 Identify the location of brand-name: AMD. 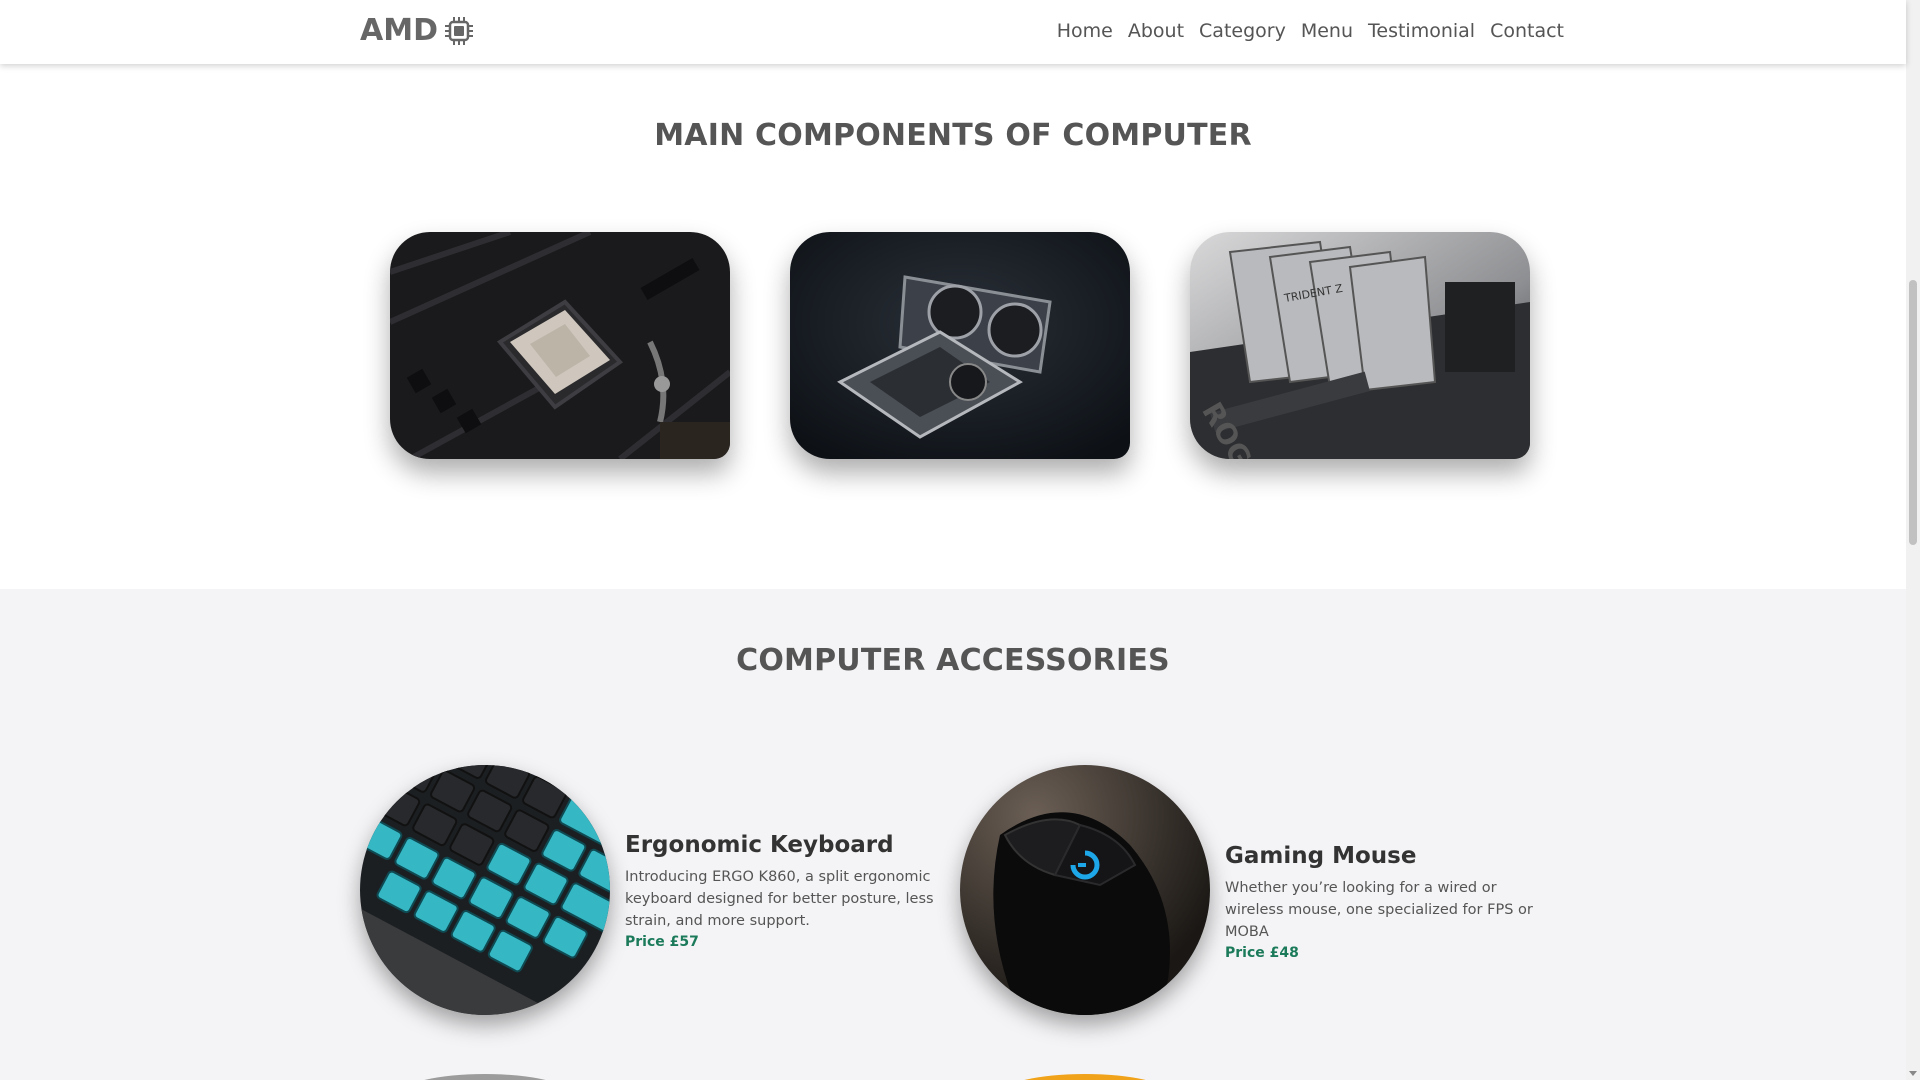
(399, 30).